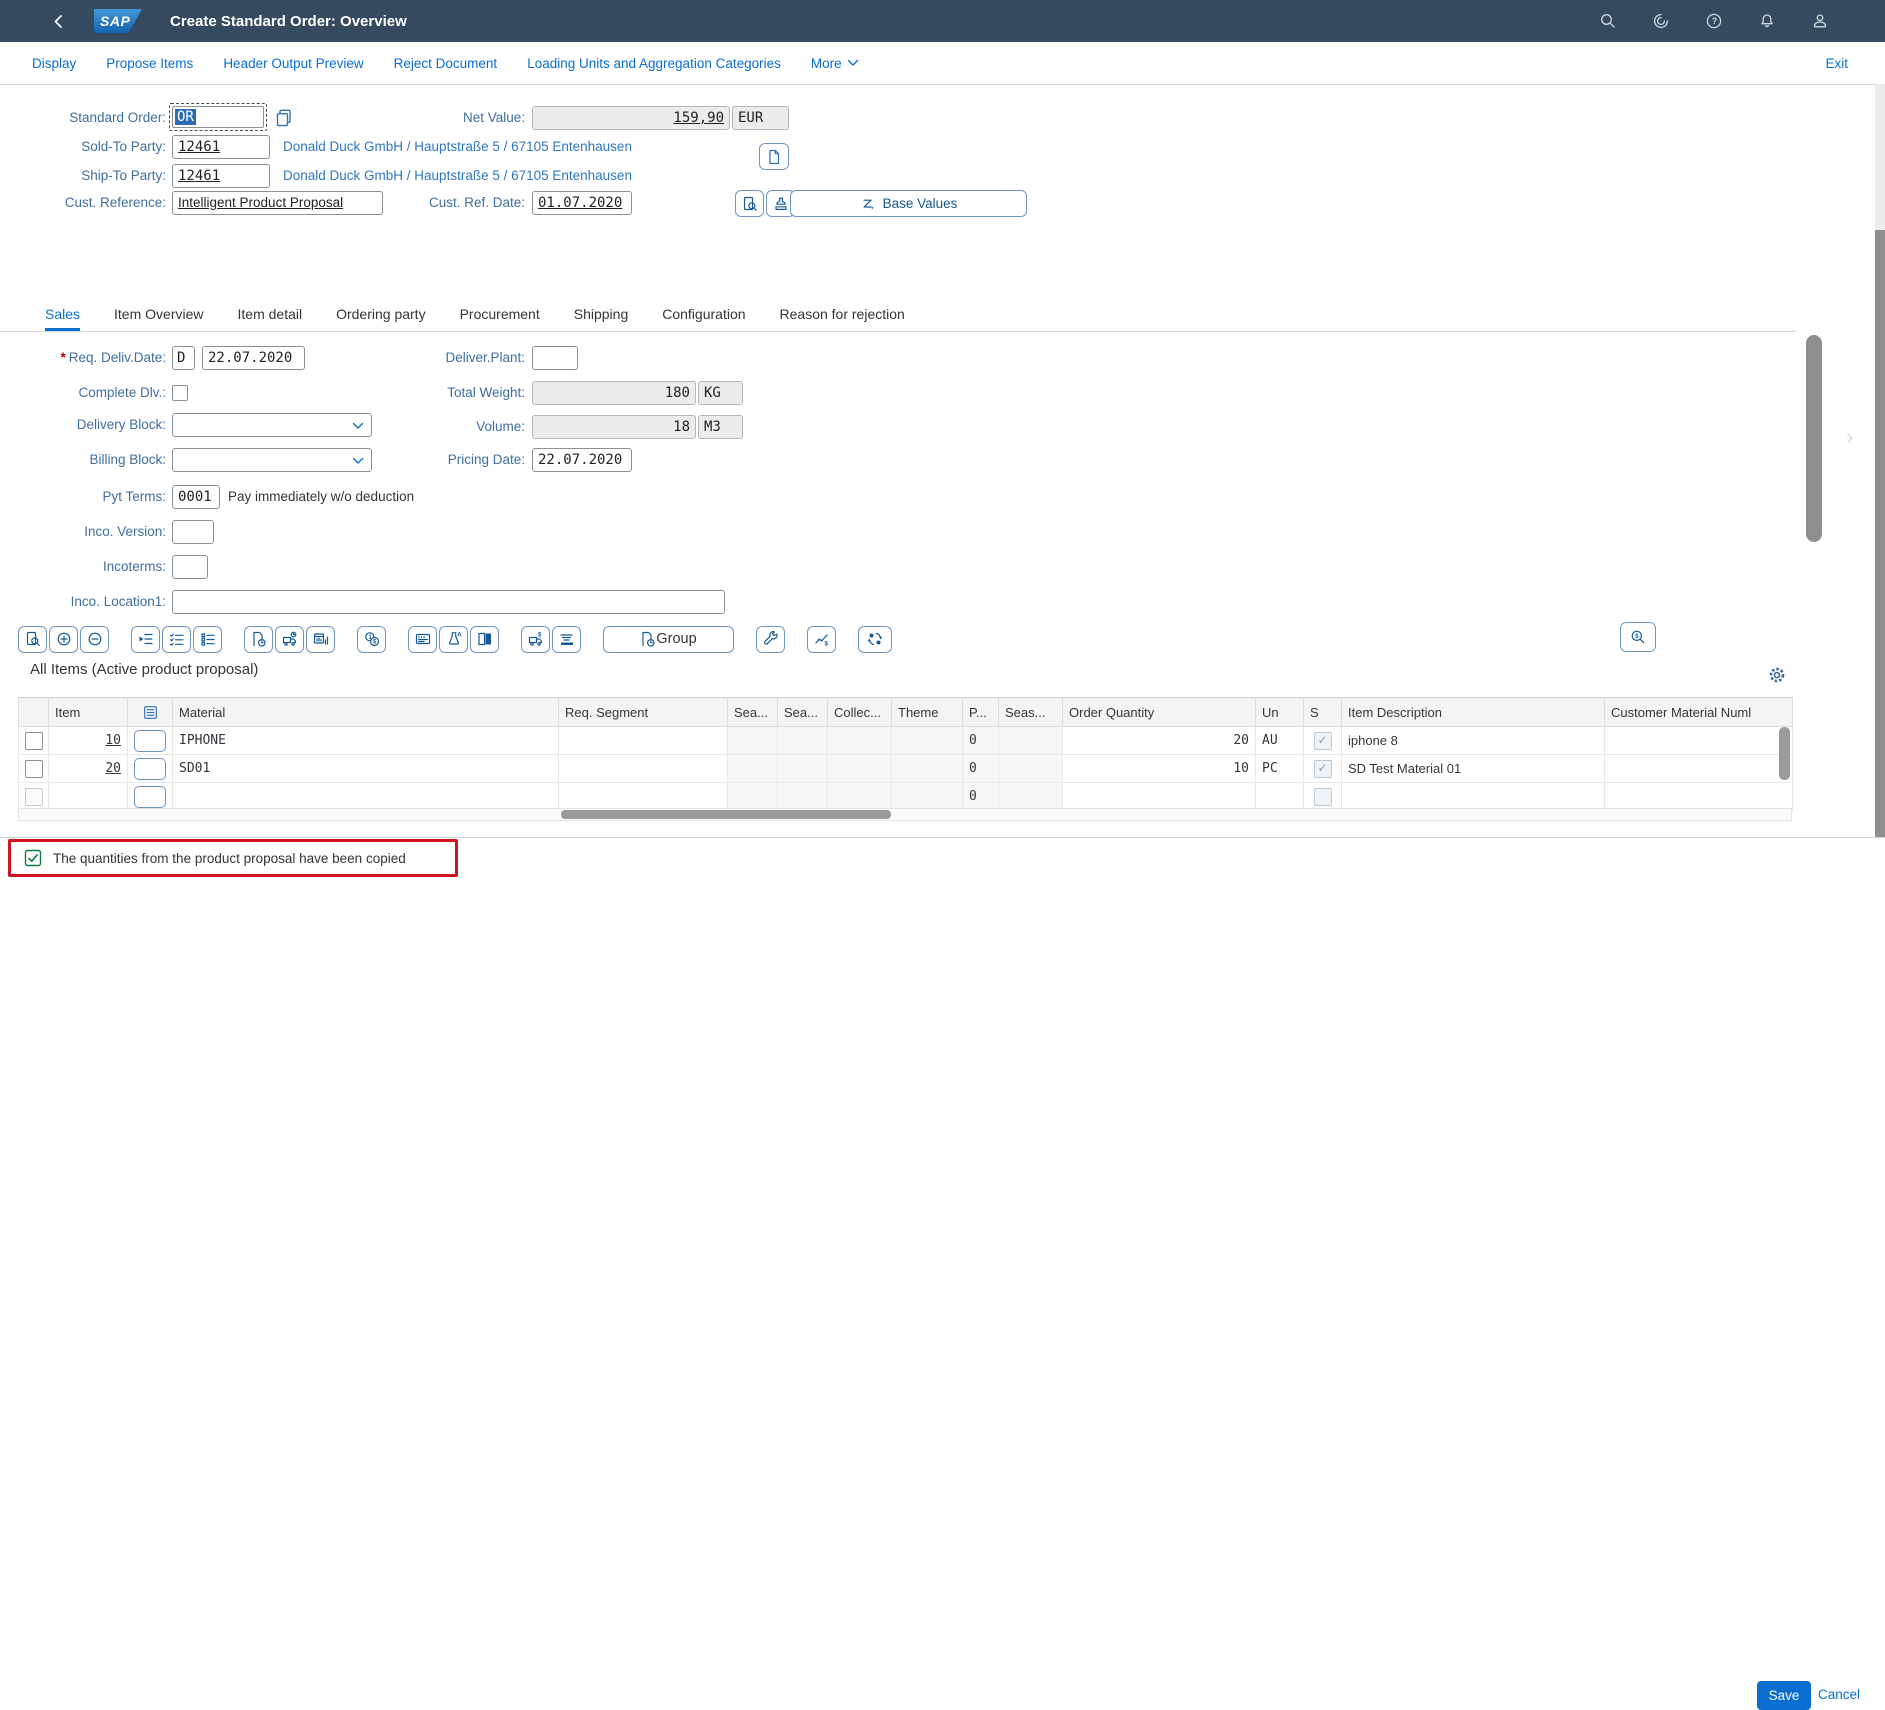 This screenshot has height=1710, width=1885. What do you see at coordinates (770, 639) in the screenshot?
I see `services-button` at bounding box center [770, 639].